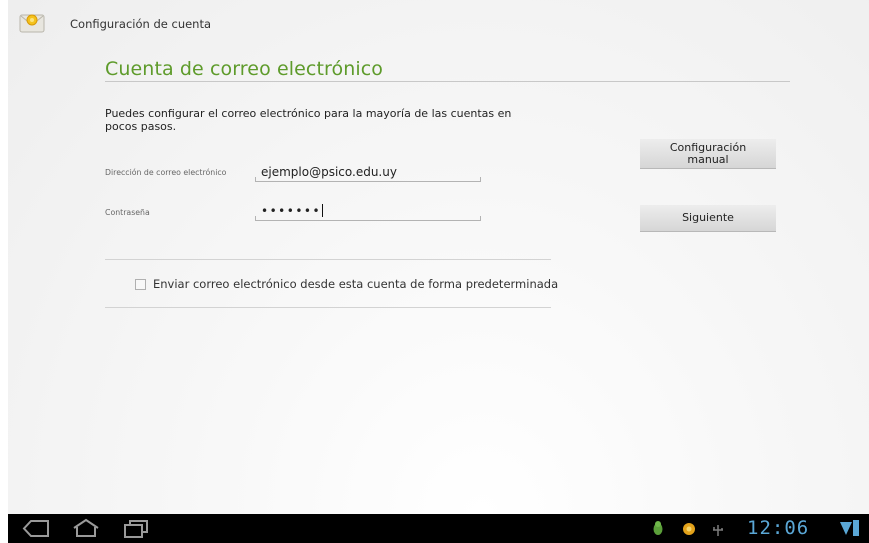  Describe the element at coordinates (328, 259) in the screenshot. I see `divider-top` at that location.